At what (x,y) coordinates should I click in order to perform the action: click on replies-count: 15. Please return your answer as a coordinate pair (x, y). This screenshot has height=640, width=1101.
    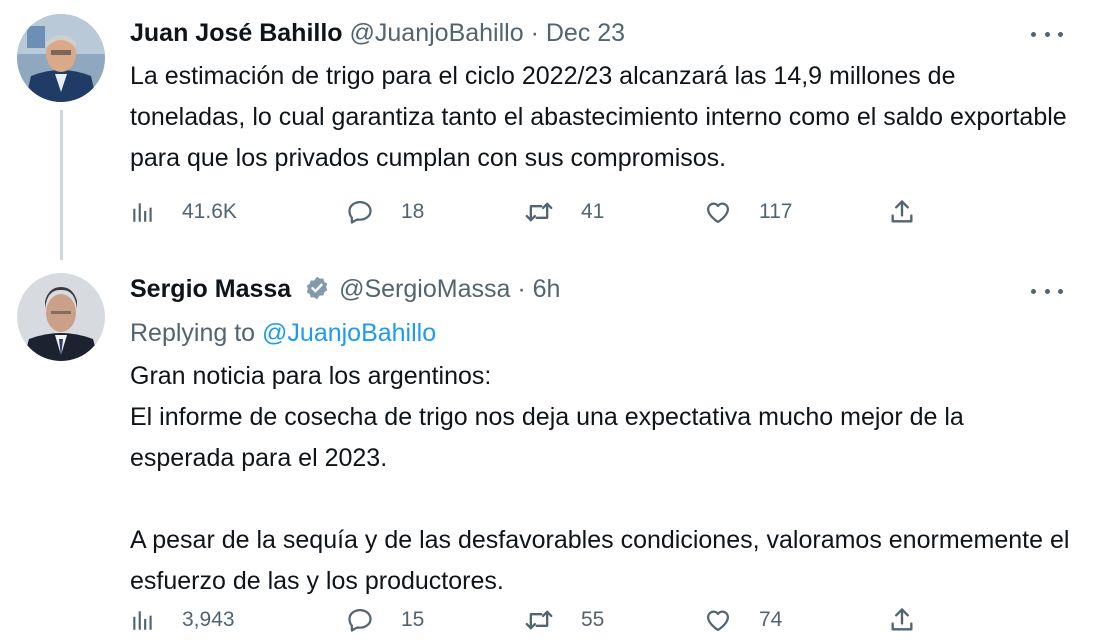
    Looking at the image, I should click on (413, 619).